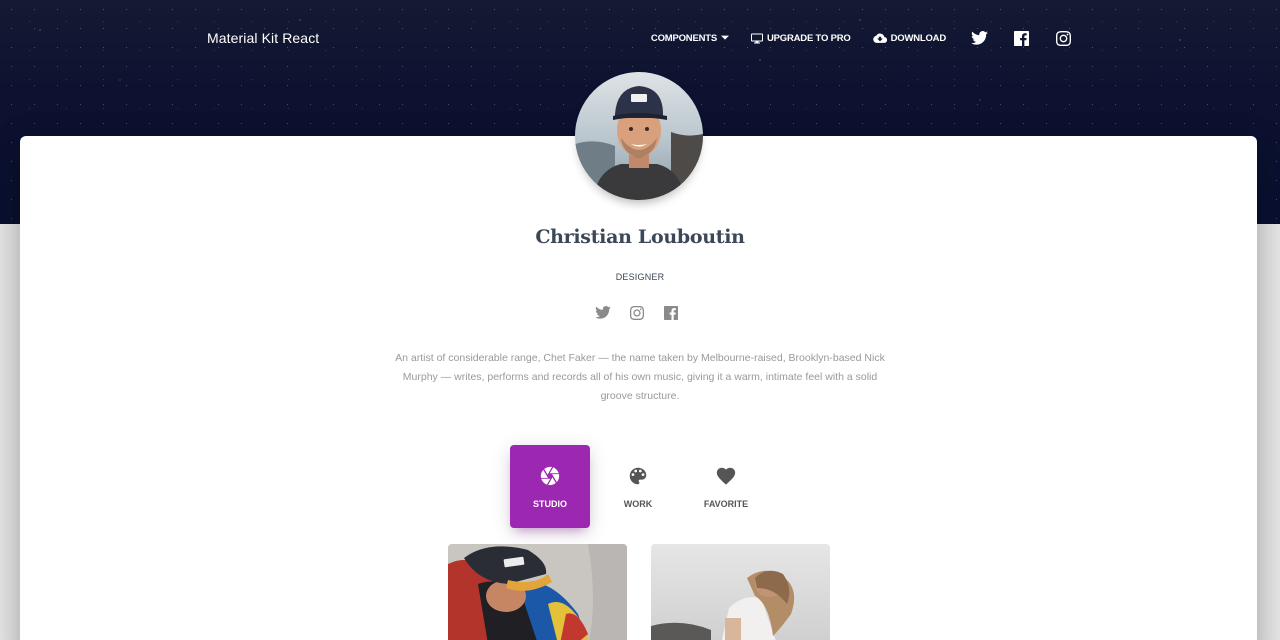 This screenshot has width=1280, height=640. What do you see at coordinates (549, 503) in the screenshot?
I see `tab-studio-label: STUDIO` at bounding box center [549, 503].